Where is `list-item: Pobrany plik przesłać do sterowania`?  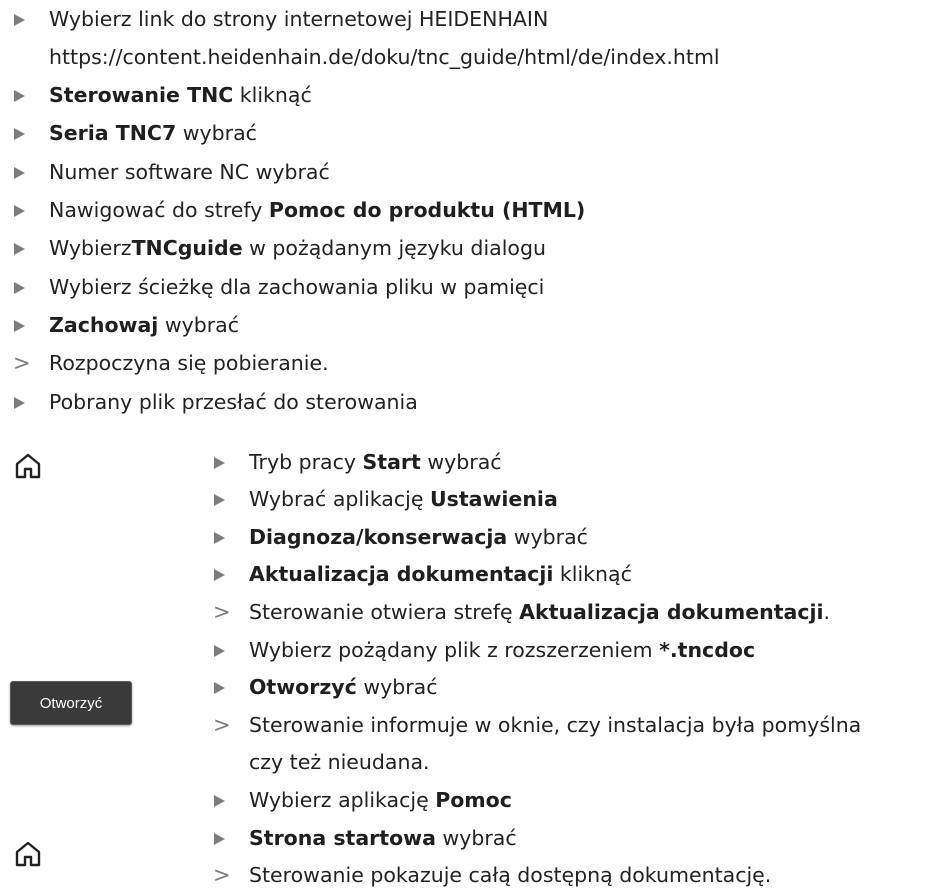
list-item: Pobrany plik przesłać do sterowania is located at coordinates (215, 401).